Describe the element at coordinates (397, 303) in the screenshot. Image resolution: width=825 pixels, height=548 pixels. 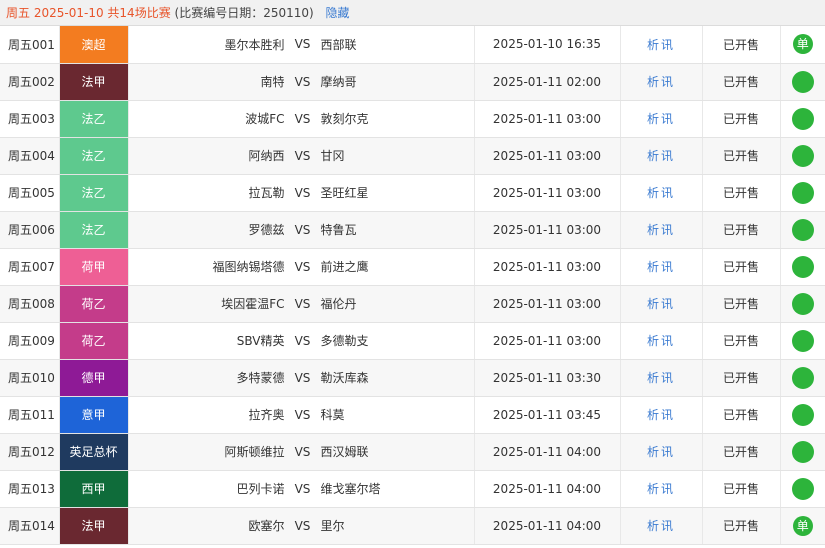
I see `away-team: 福伦丹` at that location.